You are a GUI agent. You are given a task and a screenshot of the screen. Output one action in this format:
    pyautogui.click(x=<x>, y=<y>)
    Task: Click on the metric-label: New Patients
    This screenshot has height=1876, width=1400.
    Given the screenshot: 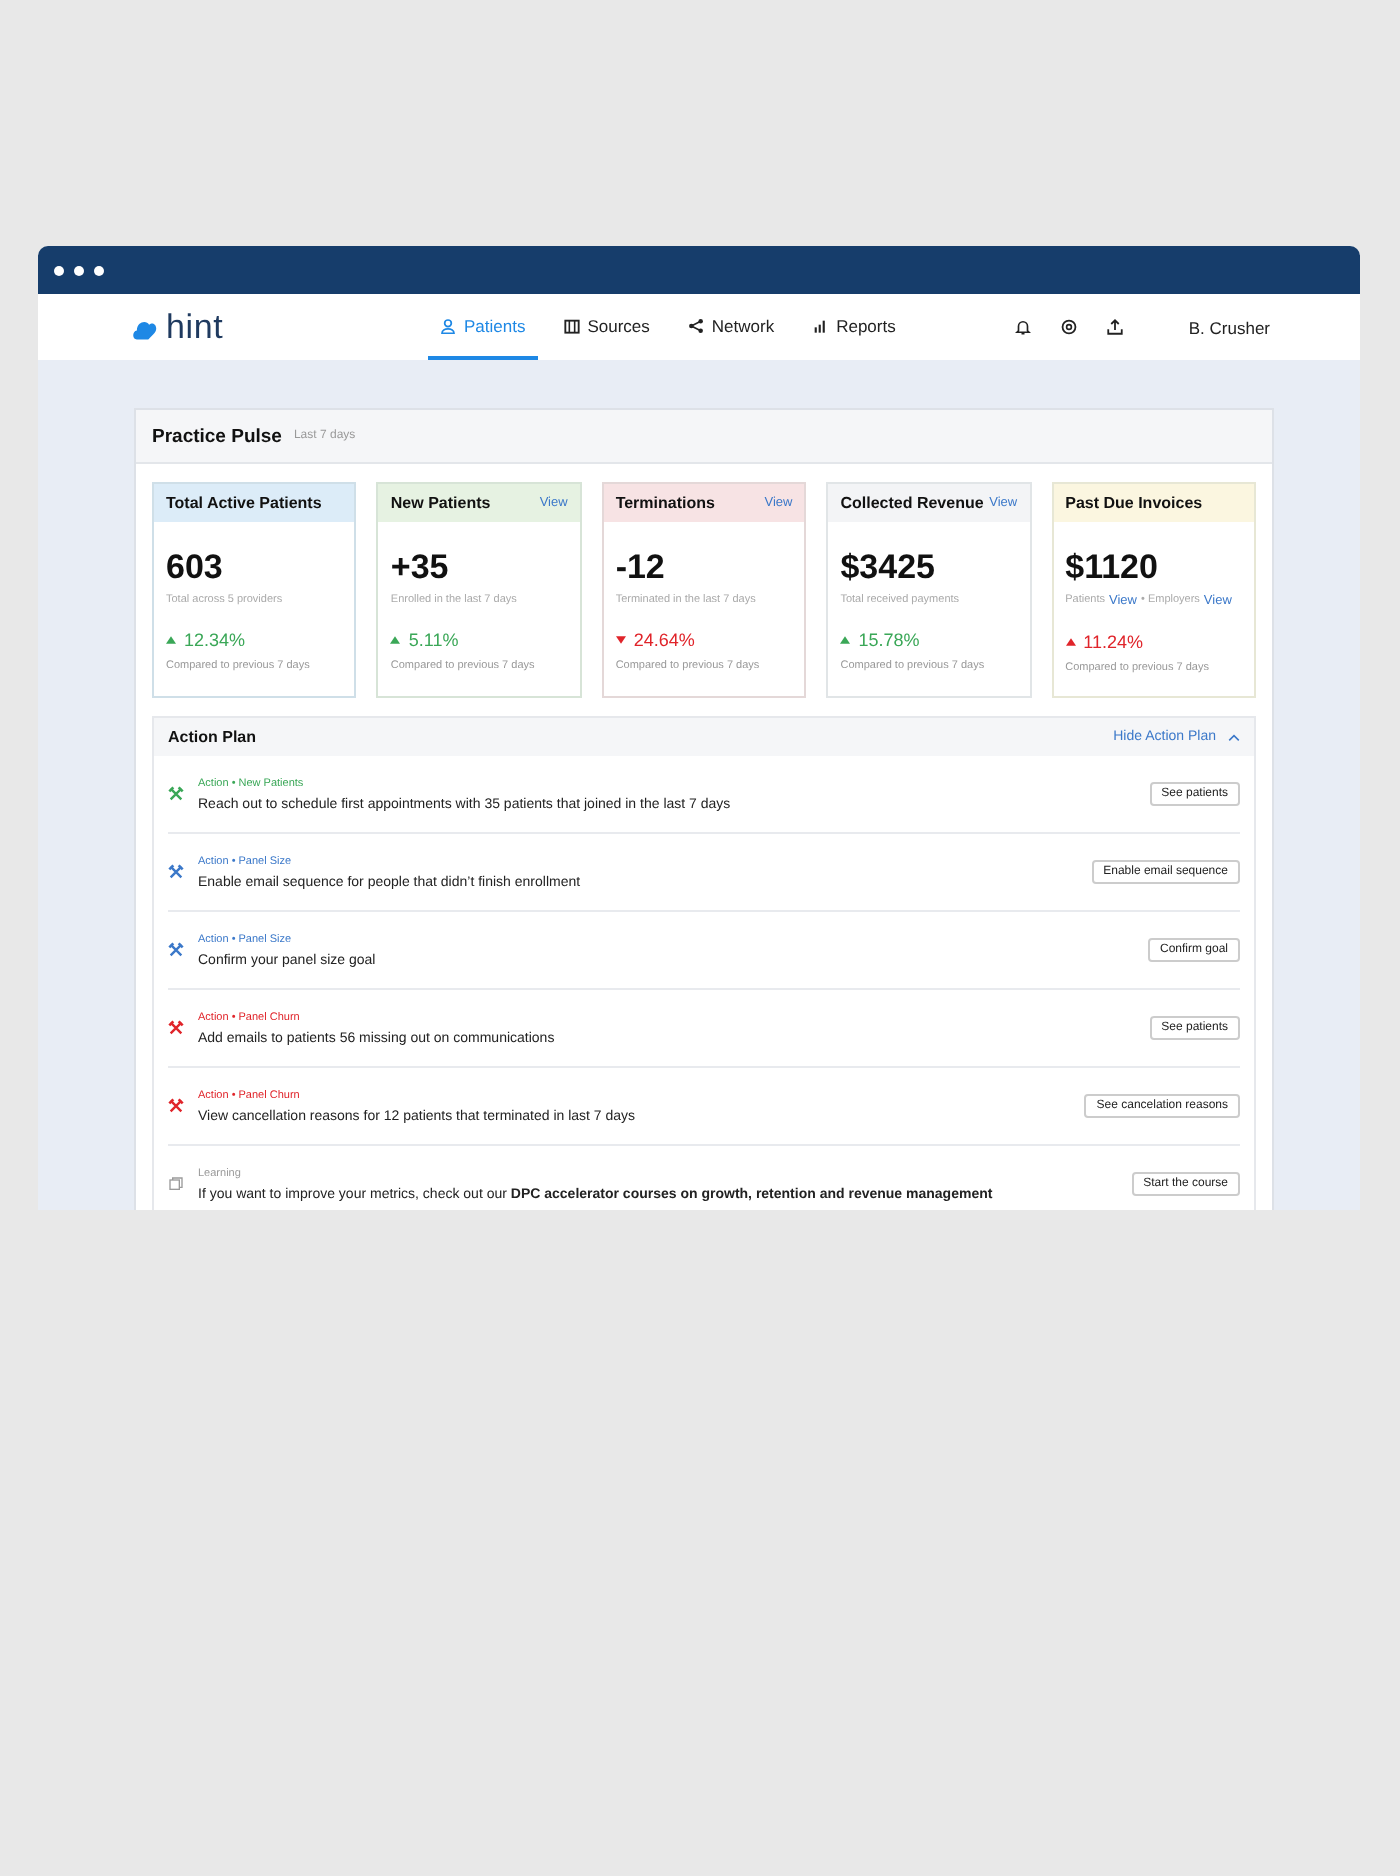 What is the action you would take?
    pyautogui.click(x=440, y=503)
    